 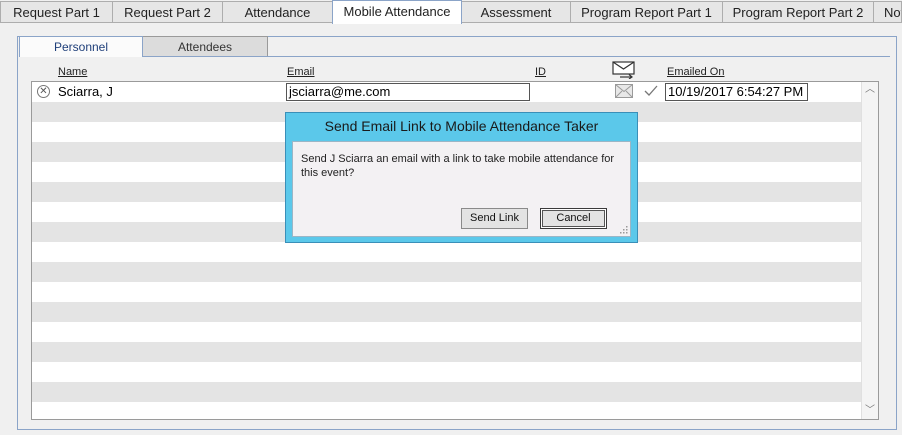 What do you see at coordinates (573, 218) in the screenshot?
I see `cancel-button: Cancel` at bounding box center [573, 218].